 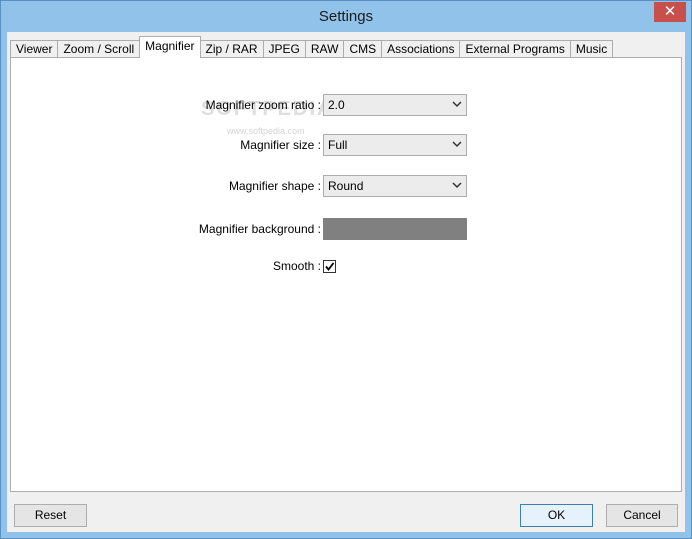 I want to click on tab-viewer: Viewer, so click(x=34, y=49).